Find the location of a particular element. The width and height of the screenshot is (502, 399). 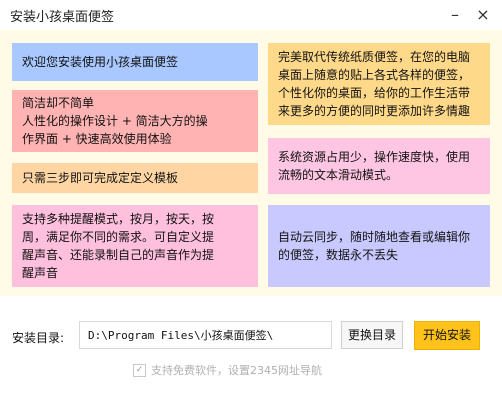

change-directory-button: 更换目录 is located at coordinates (372, 335).